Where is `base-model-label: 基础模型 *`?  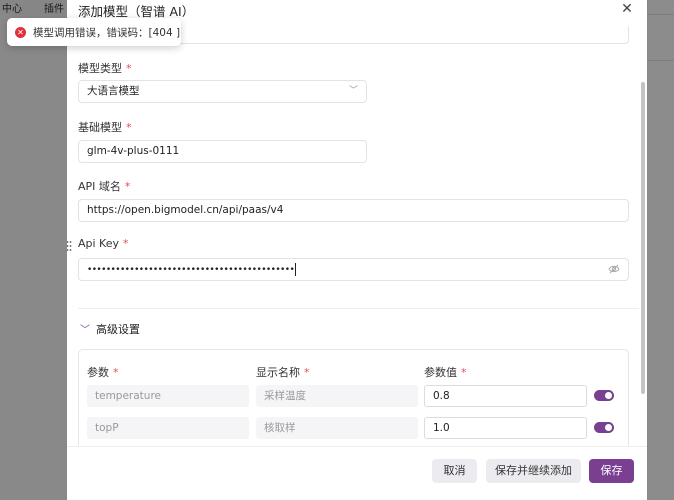
base-model-label: 基础模型 * is located at coordinates (105, 127).